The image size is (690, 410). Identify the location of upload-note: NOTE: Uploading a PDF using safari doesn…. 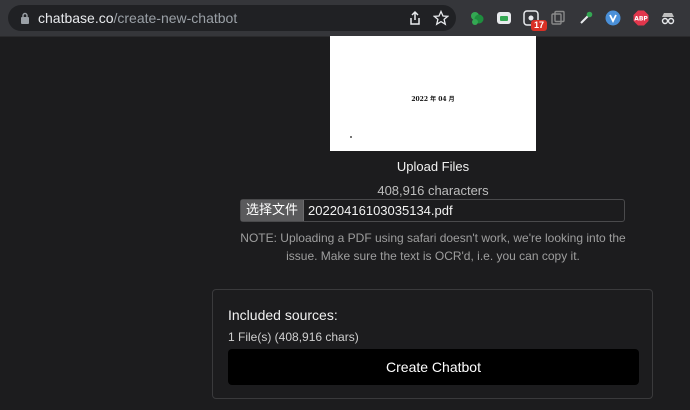
(433, 247).